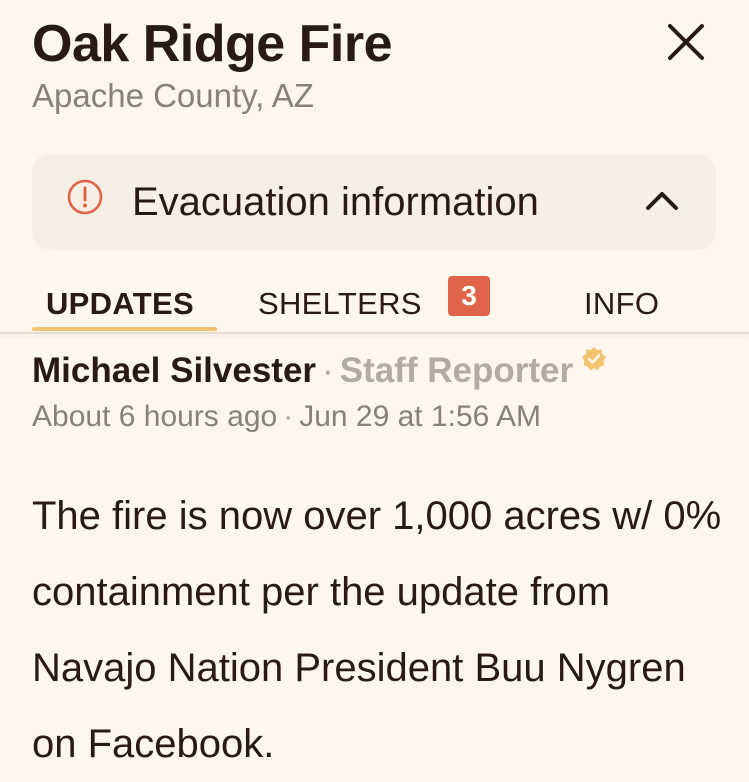  I want to click on active-tab-indicator, so click(124, 329).